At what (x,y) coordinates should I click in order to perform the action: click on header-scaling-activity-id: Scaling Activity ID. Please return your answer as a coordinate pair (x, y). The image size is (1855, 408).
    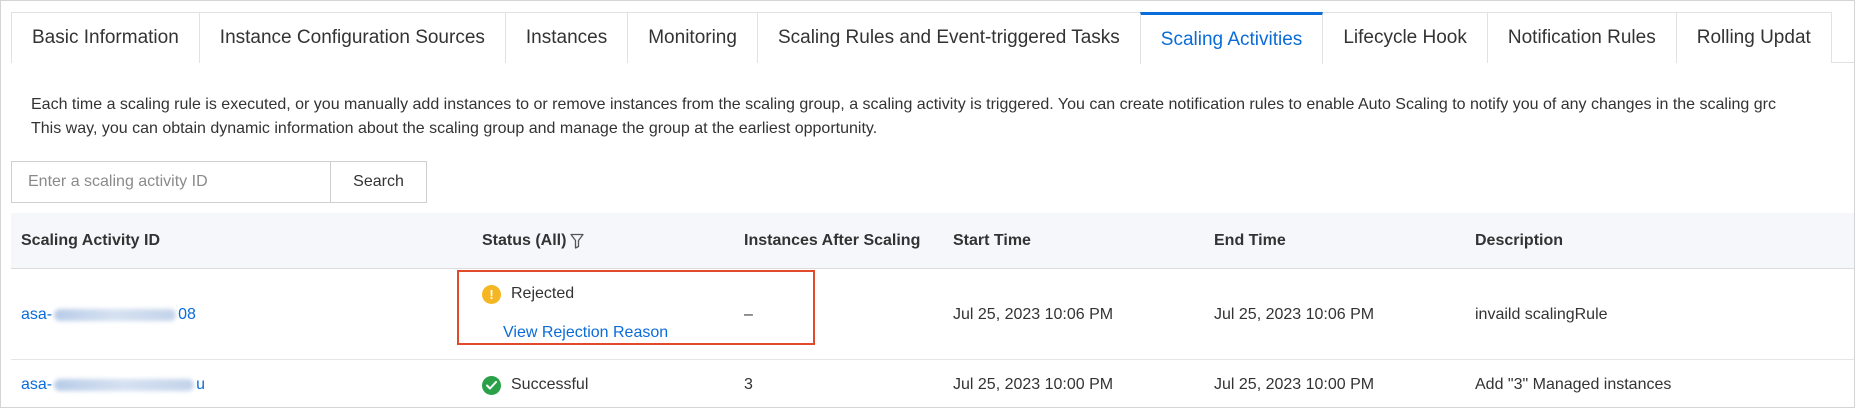
    Looking at the image, I should click on (90, 240).